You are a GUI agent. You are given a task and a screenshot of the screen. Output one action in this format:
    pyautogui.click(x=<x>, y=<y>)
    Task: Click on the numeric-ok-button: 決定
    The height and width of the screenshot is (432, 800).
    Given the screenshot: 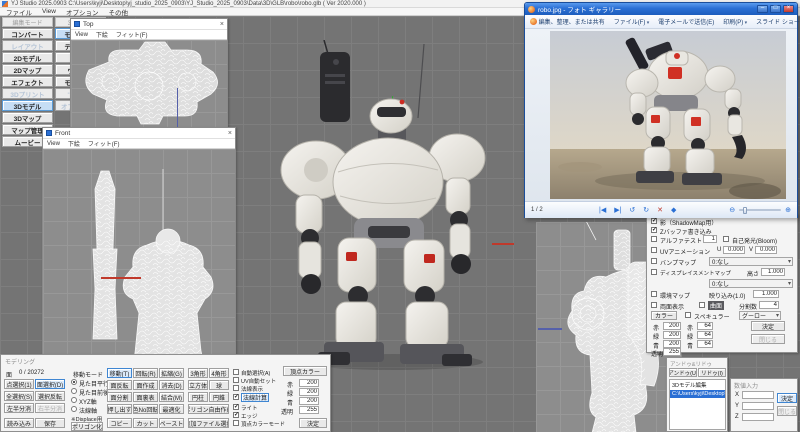 What is the action you would take?
    pyautogui.click(x=787, y=398)
    